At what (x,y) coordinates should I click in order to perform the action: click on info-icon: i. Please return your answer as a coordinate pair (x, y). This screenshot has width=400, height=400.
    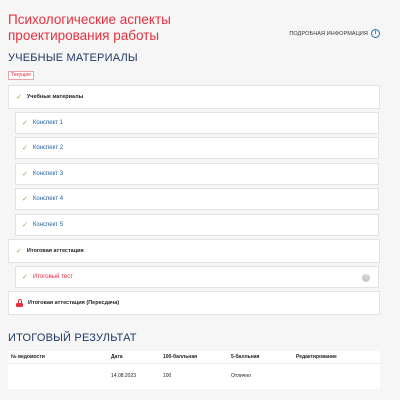
    Looking at the image, I should click on (375, 33).